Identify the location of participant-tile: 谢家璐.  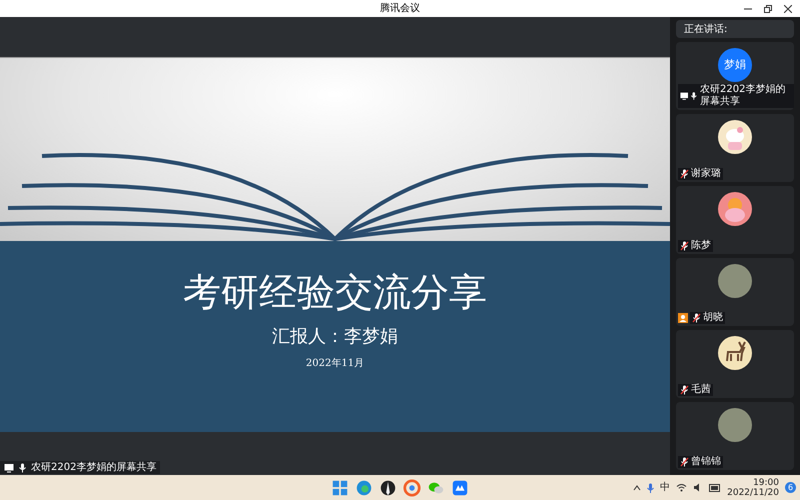
(735, 148).